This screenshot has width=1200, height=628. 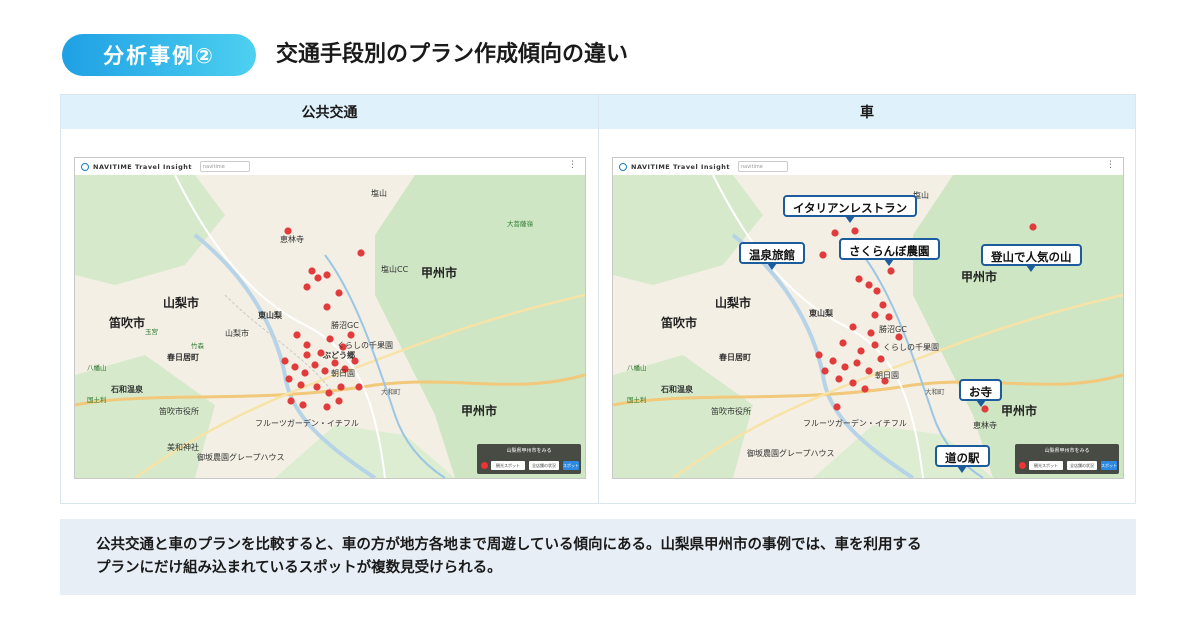 I want to click on callout-italian-restaurant: イタリアンレストラン, so click(x=850, y=209).